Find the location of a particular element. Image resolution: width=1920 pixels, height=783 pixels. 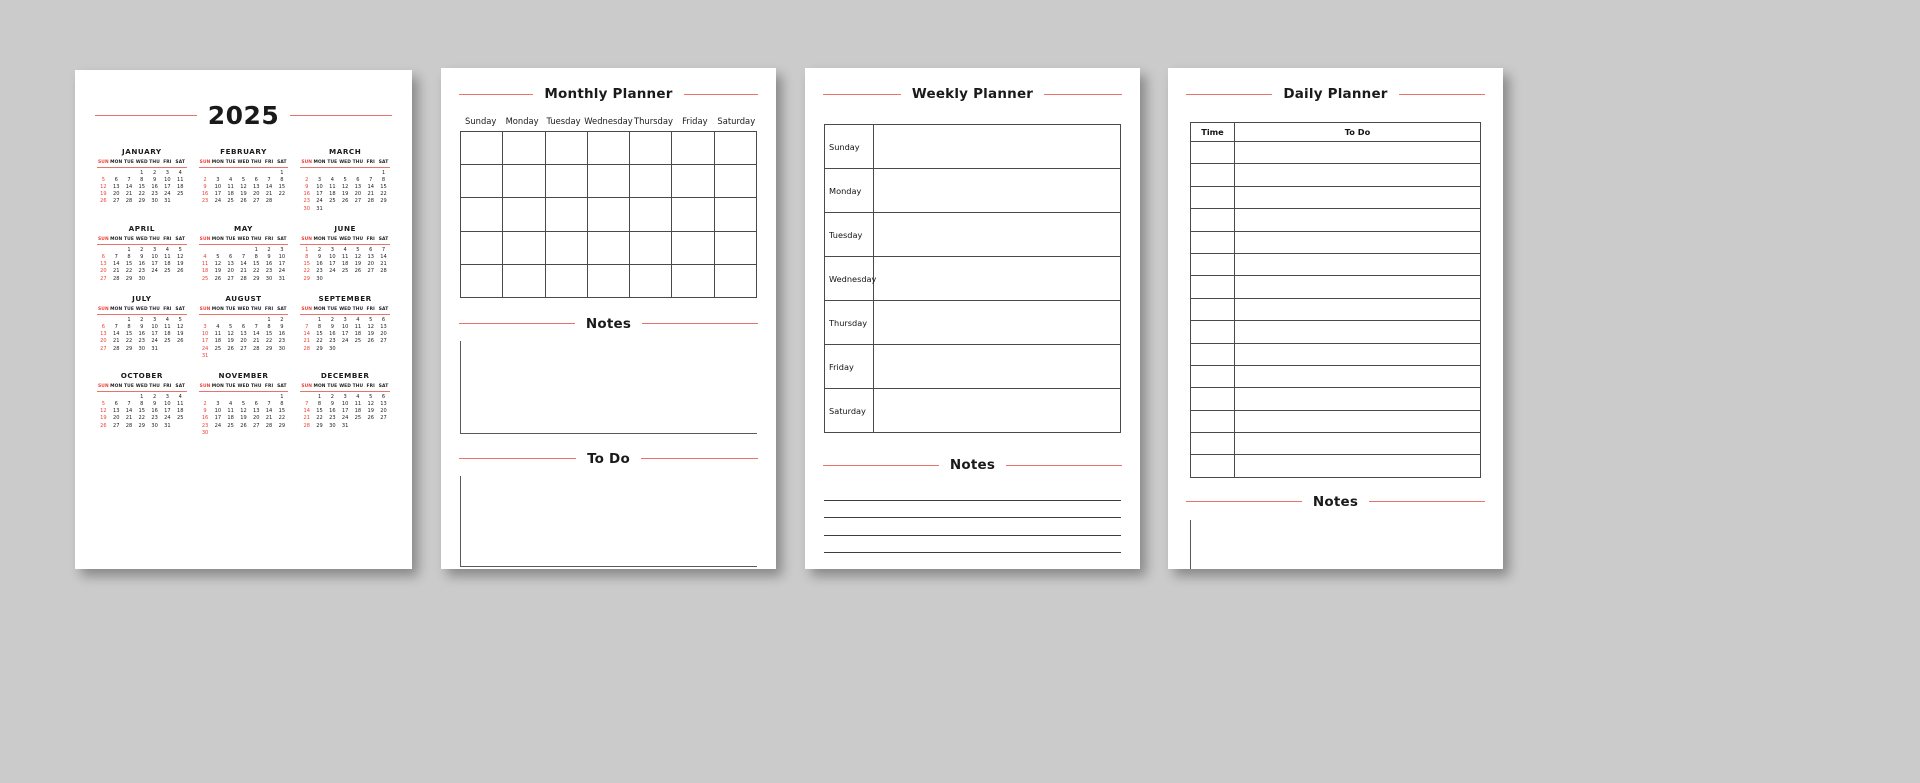

daily-header-row: Time To Do is located at coordinates (1335, 132).